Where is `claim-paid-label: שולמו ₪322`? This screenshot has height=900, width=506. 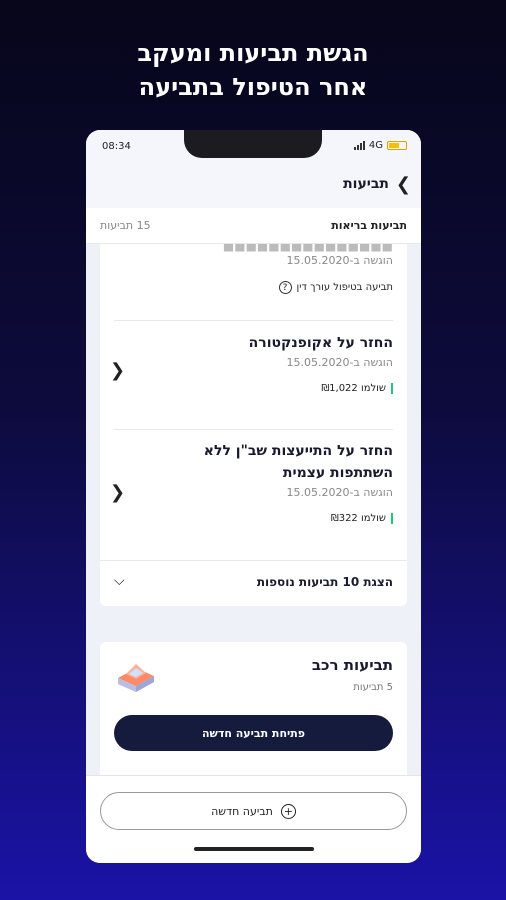
claim-paid-label: שולמו ₪322 is located at coordinates (358, 518).